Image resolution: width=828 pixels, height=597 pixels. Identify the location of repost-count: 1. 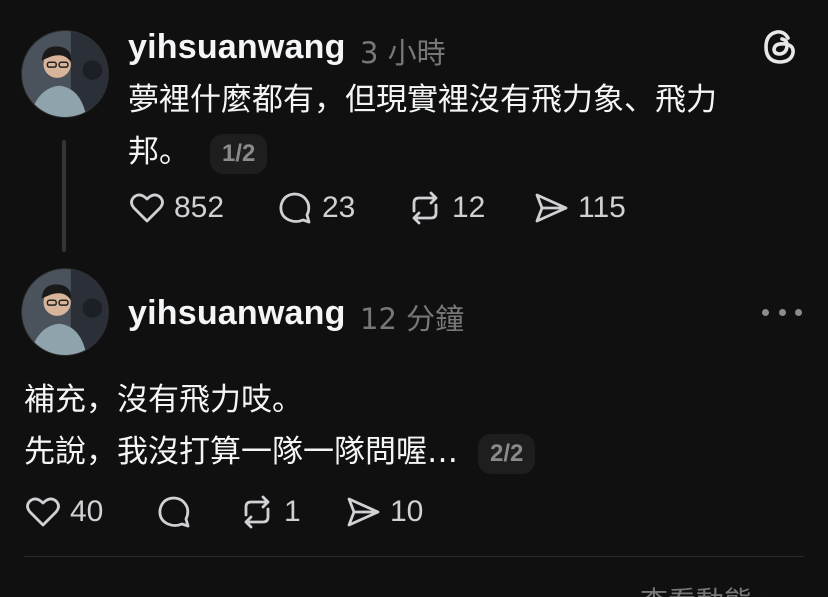
(292, 511).